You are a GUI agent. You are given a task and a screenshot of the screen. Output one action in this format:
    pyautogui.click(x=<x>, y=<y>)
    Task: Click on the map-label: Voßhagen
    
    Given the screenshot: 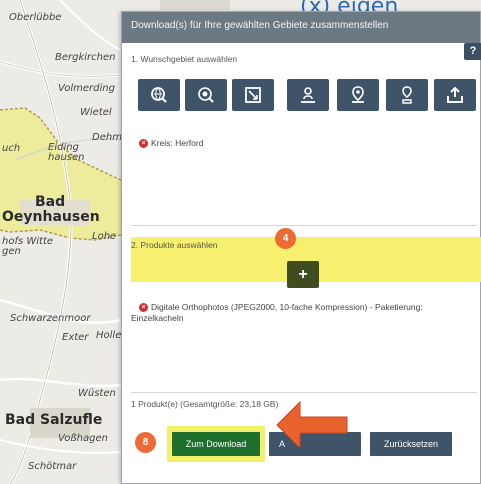 What is the action you would take?
    pyautogui.click(x=83, y=438)
    